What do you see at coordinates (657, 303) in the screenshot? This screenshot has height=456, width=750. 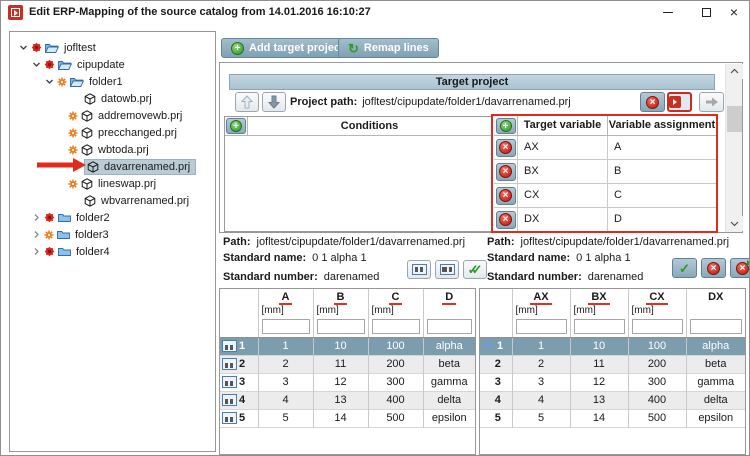 I see `column-header: CX [mm]` at bounding box center [657, 303].